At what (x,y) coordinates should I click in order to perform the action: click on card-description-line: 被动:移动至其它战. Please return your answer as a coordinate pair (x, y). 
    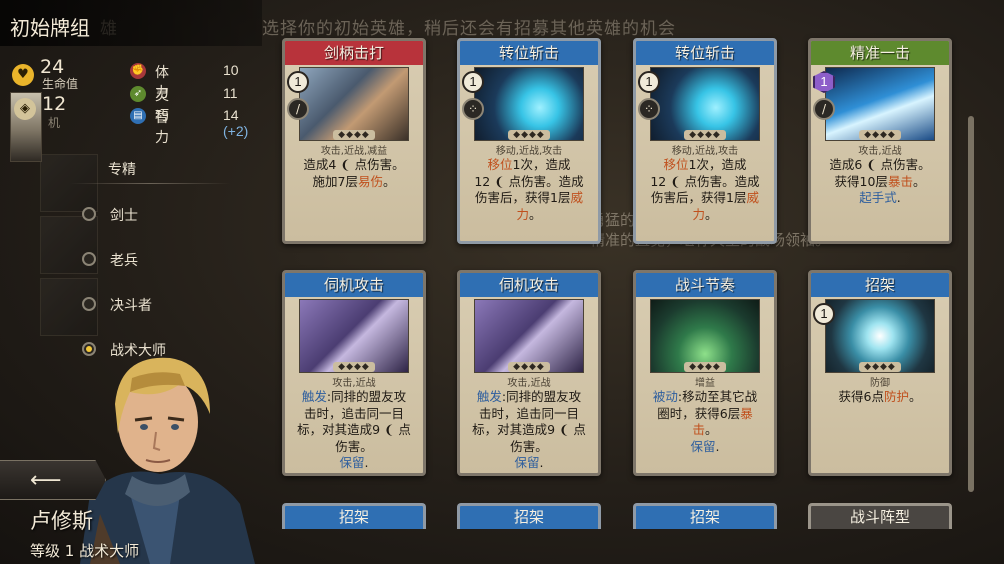
    Looking at the image, I should click on (705, 397).